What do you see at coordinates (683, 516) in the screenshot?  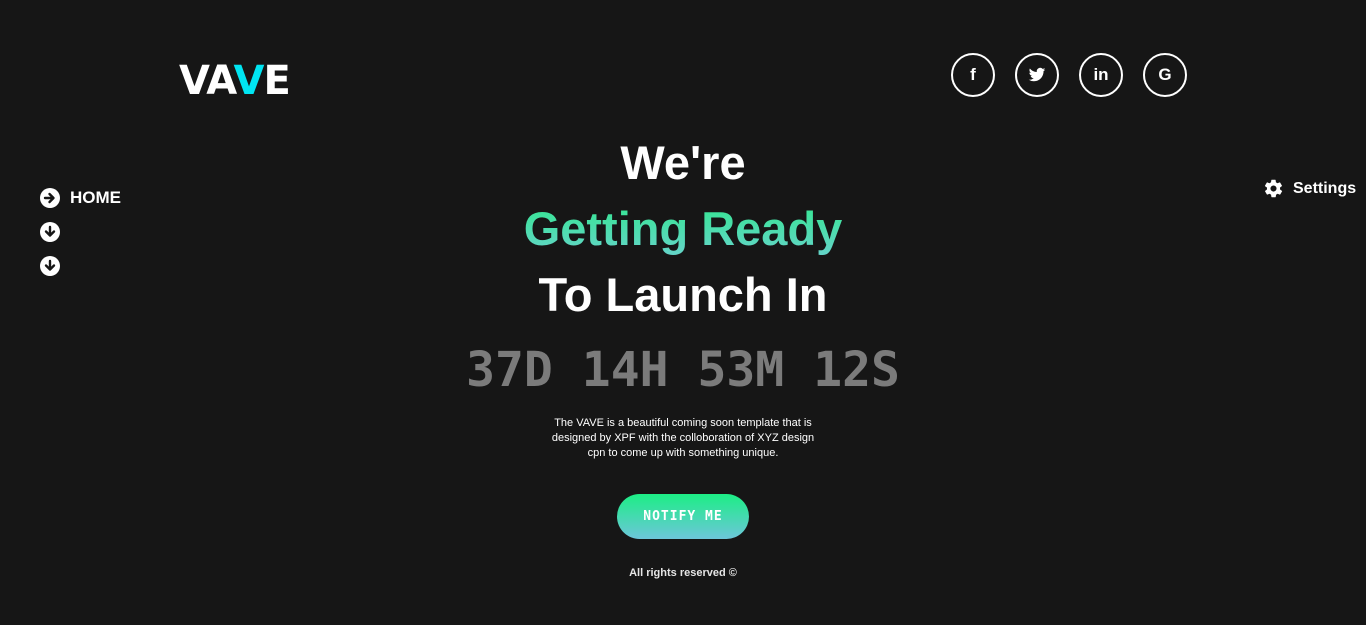 I see `notify-me-button: NOTIFY ME` at bounding box center [683, 516].